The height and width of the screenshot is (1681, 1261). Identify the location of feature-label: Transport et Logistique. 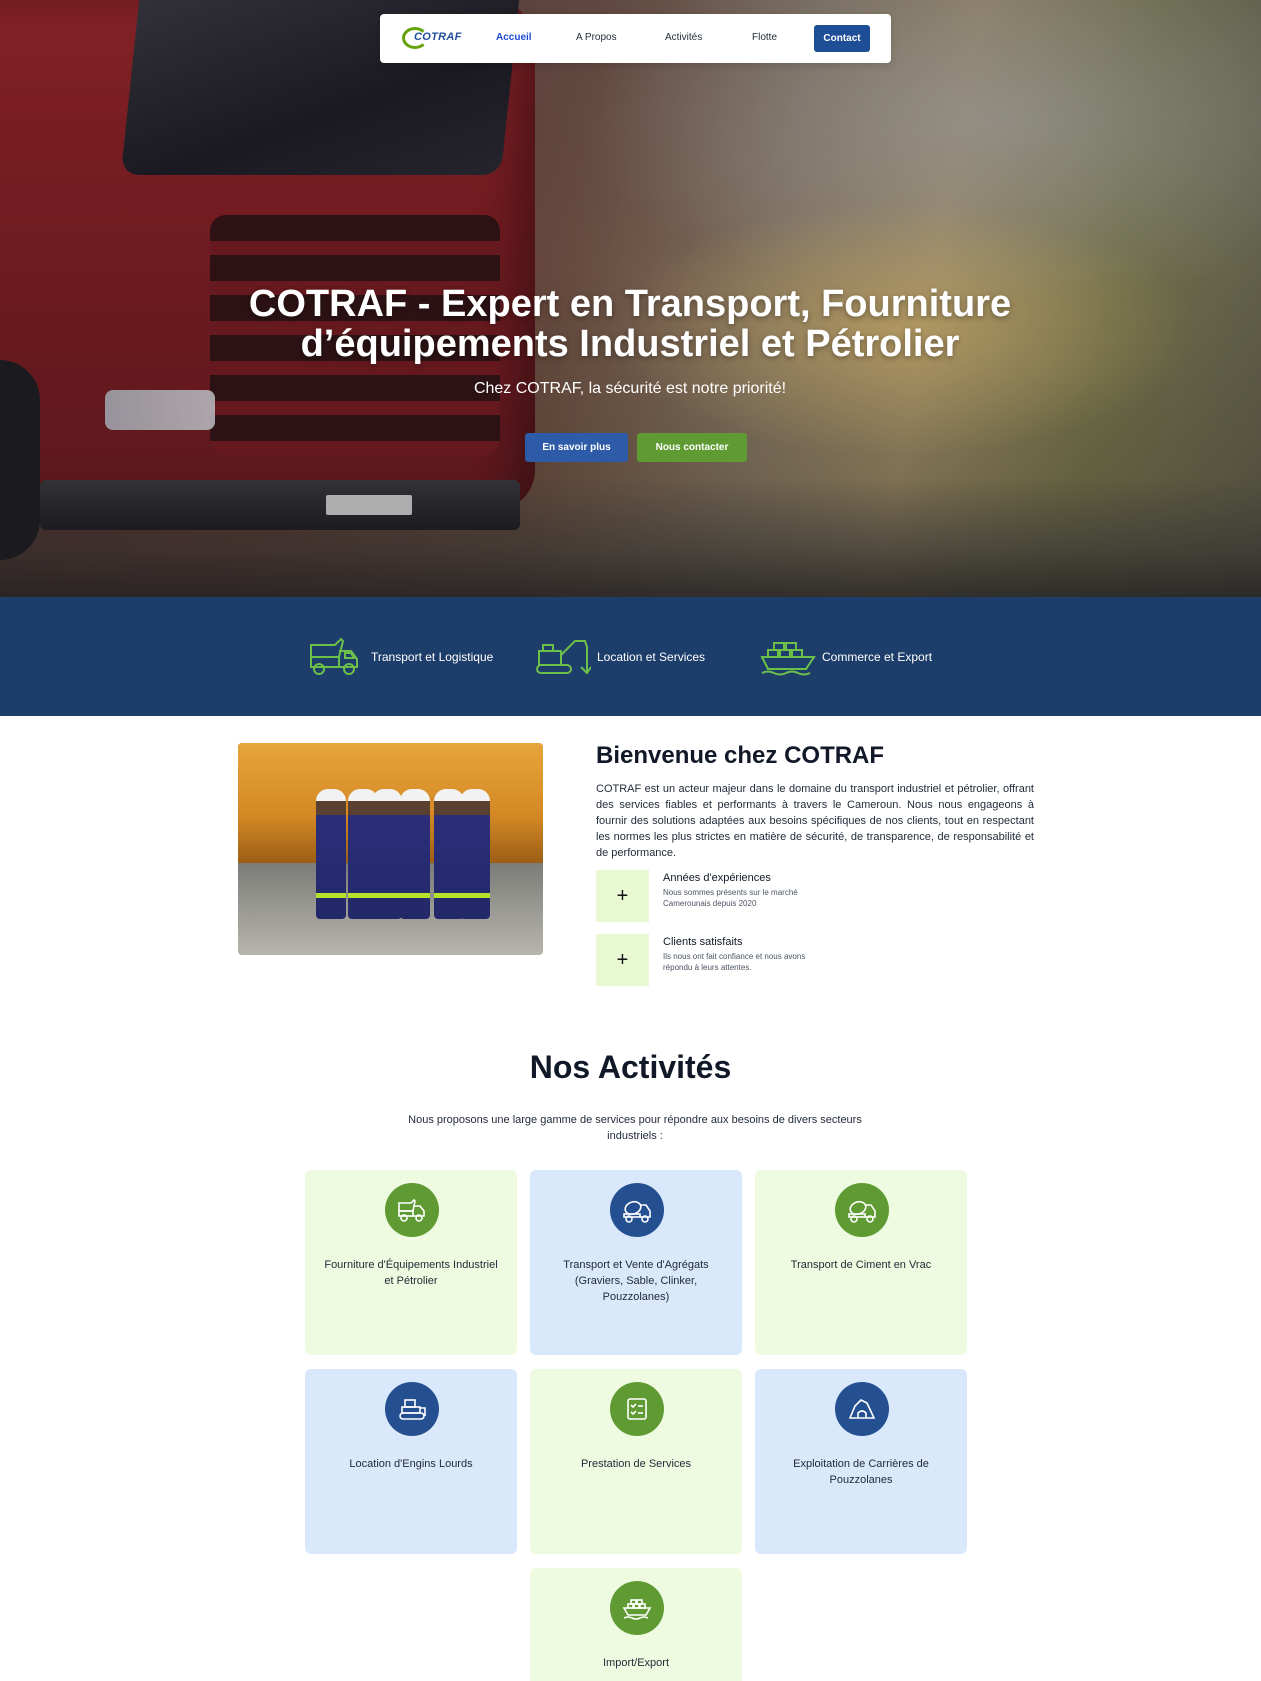
(432, 657).